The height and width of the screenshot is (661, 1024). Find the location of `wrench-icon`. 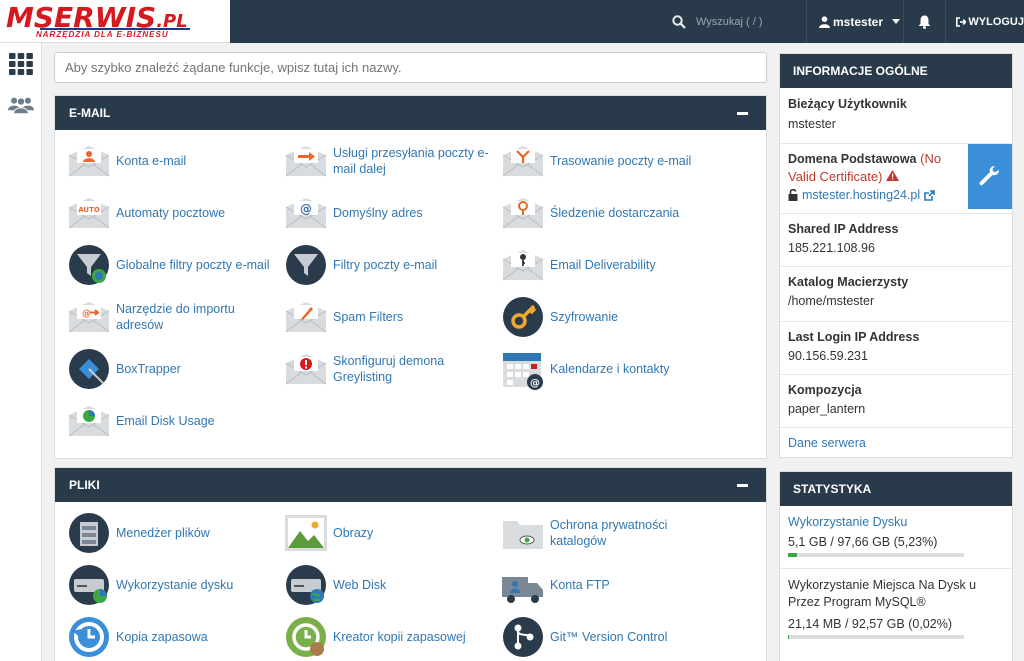

wrench-icon is located at coordinates (989, 175).